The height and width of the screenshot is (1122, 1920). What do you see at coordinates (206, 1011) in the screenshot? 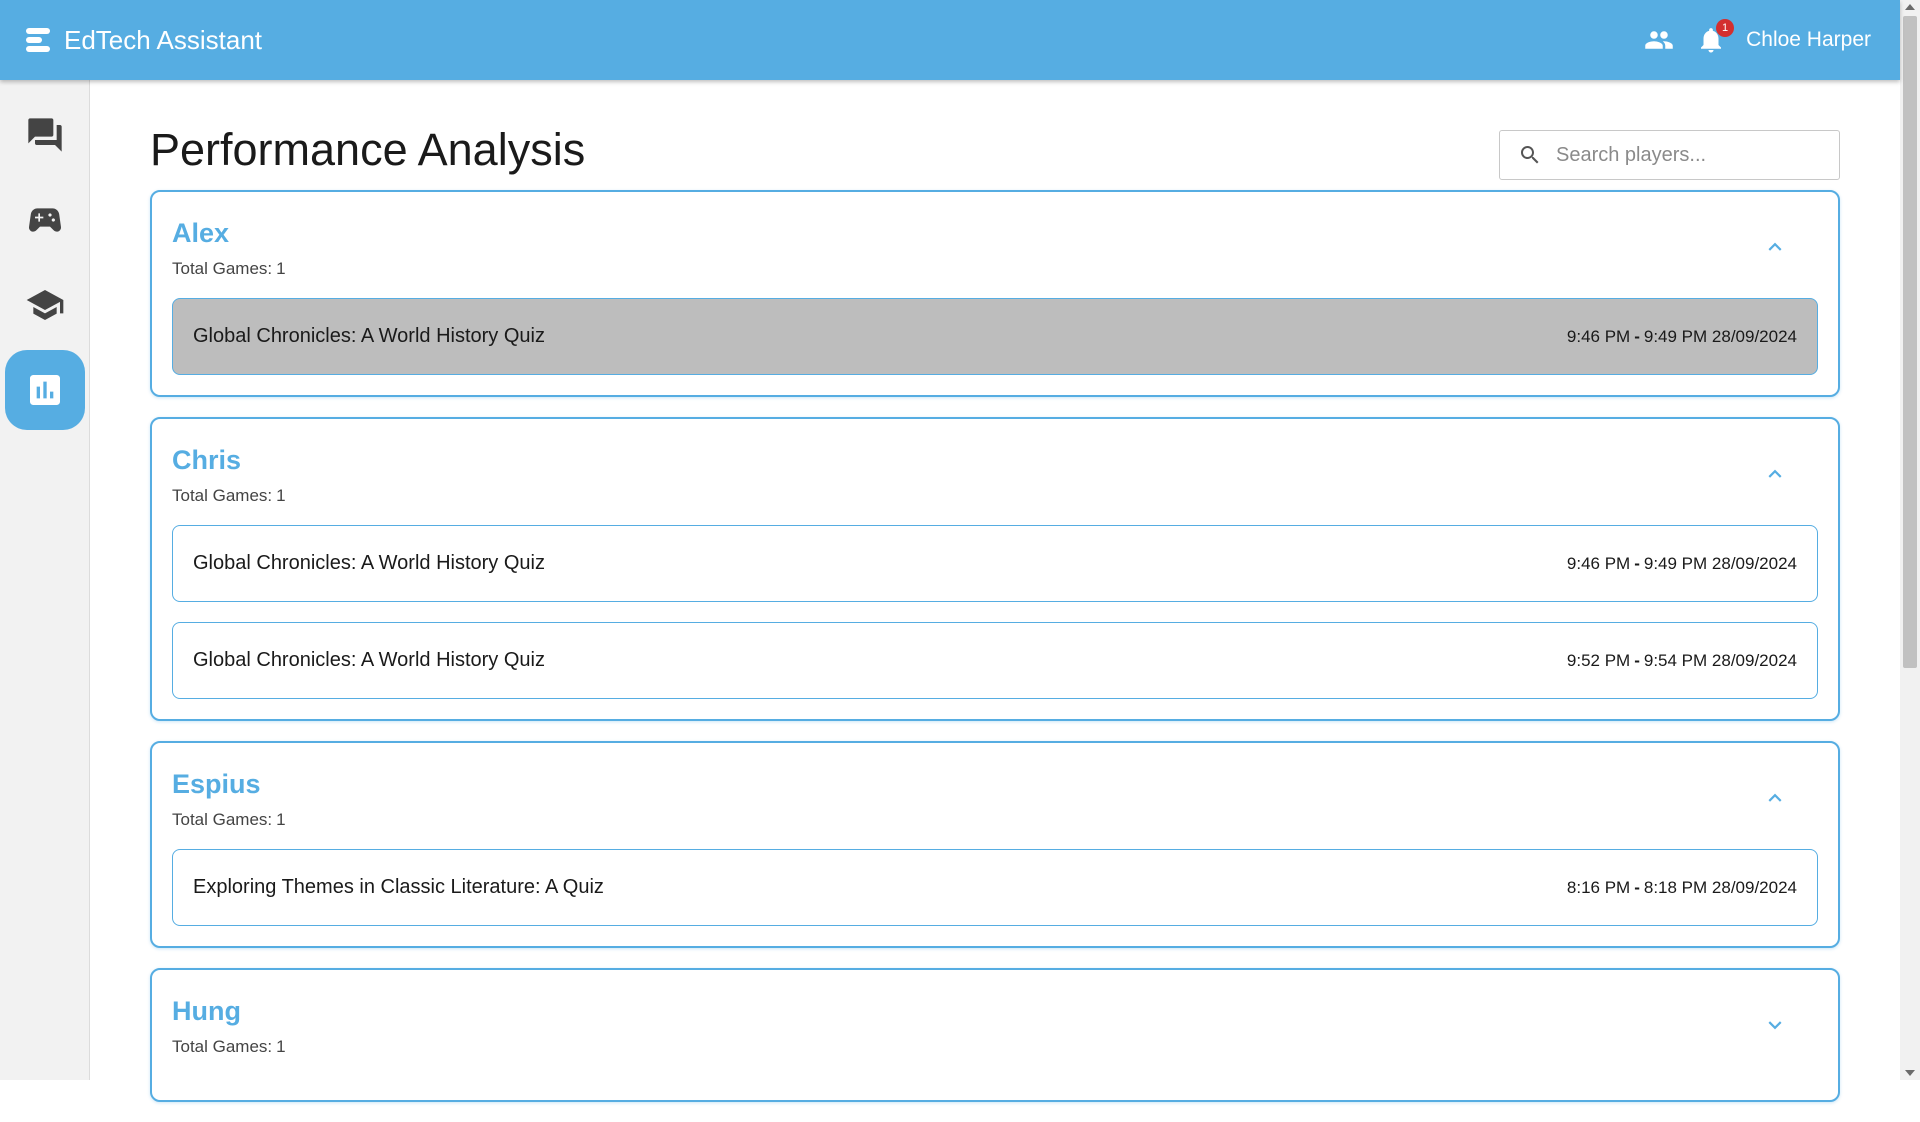
I see `player-name: Hung` at bounding box center [206, 1011].